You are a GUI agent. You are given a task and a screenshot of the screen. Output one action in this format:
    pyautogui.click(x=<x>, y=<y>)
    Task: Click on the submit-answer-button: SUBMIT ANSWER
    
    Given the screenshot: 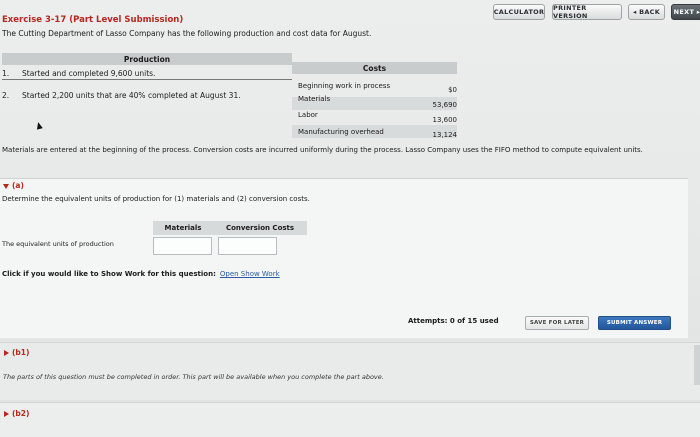 What is the action you would take?
    pyautogui.click(x=634, y=323)
    